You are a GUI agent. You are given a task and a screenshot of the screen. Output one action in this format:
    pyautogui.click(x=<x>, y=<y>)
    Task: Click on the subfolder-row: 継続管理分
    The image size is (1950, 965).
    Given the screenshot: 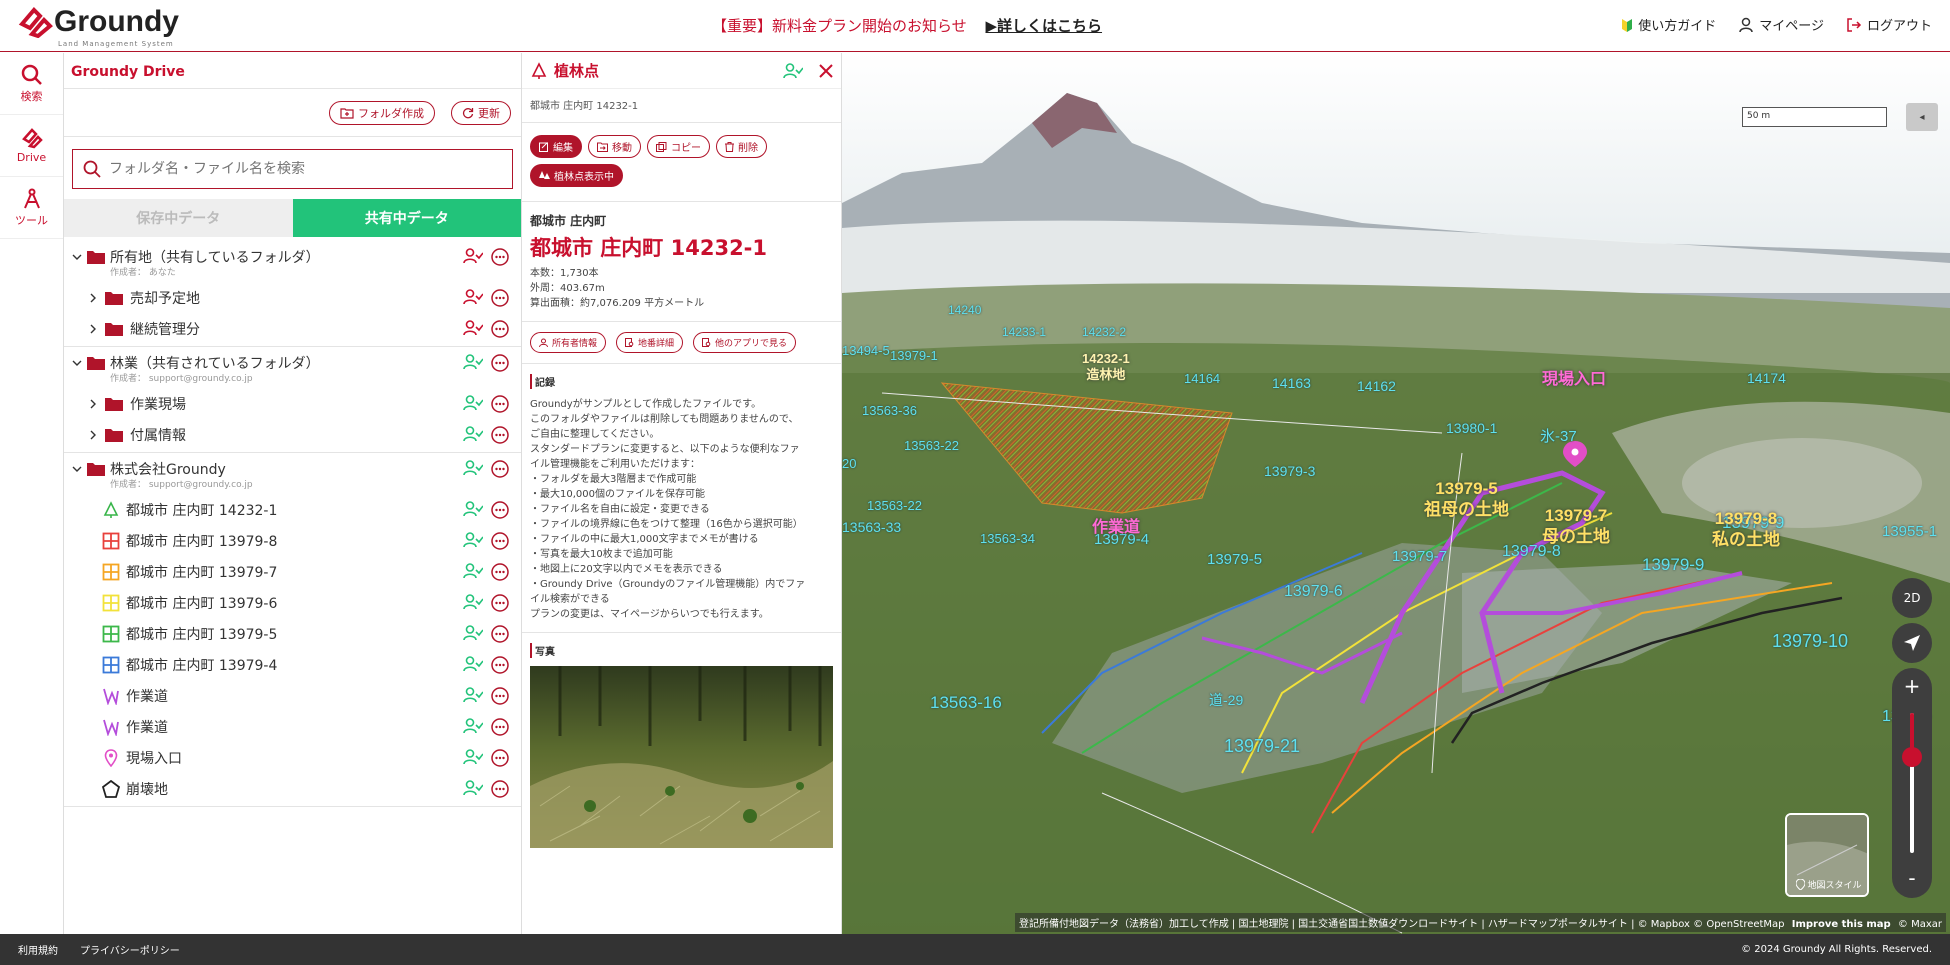 What is the action you would take?
    pyautogui.click(x=292, y=328)
    